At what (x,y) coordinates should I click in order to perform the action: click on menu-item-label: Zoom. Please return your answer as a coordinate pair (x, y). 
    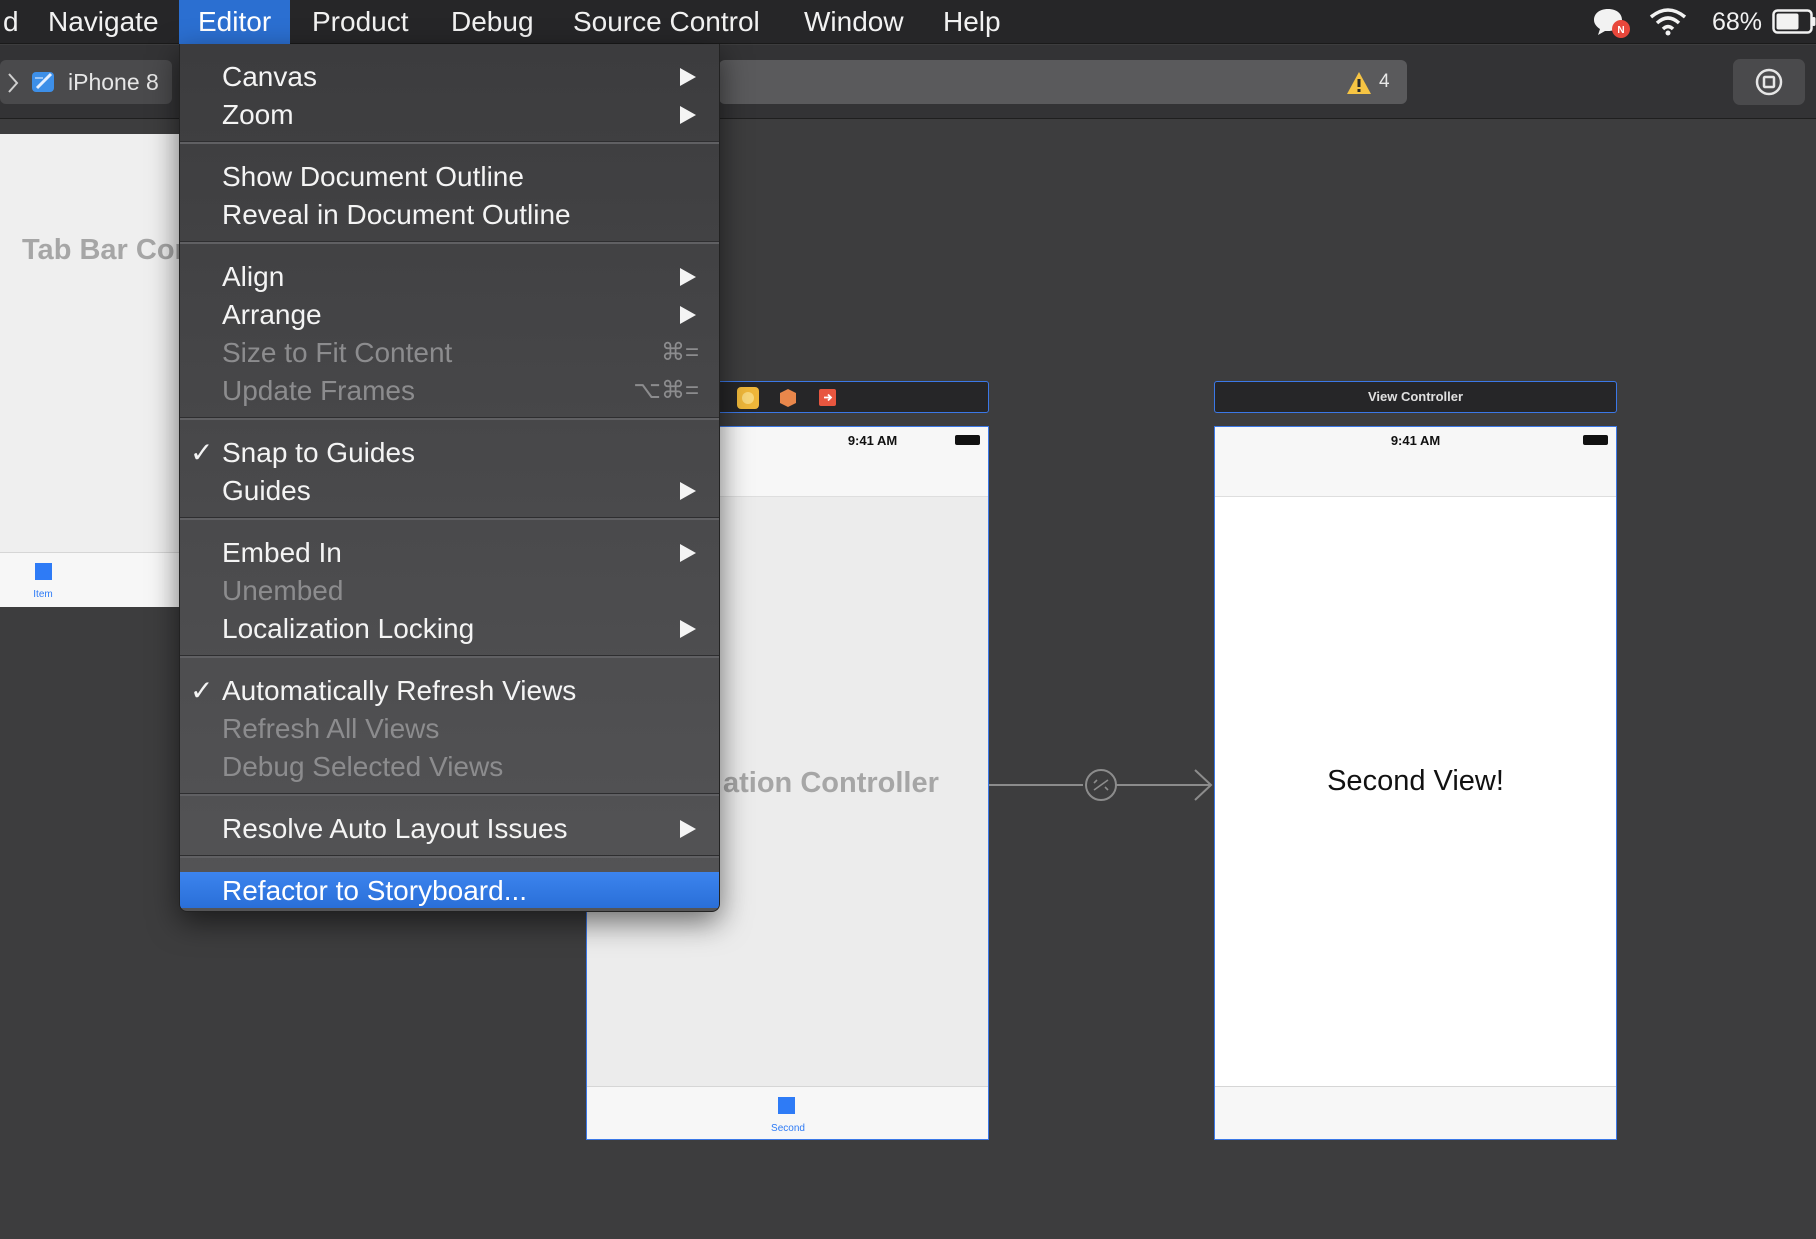
    Looking at the image, I should click on (258, 114).